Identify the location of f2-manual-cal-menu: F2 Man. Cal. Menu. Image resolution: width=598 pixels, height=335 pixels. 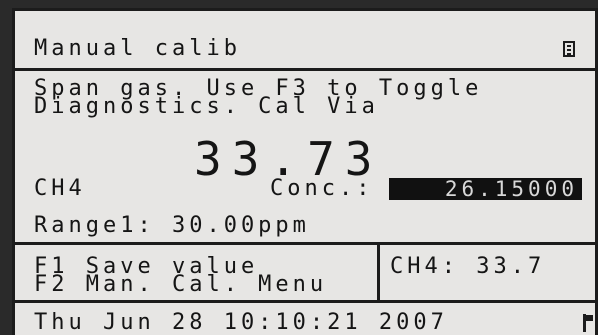
(180, 285).